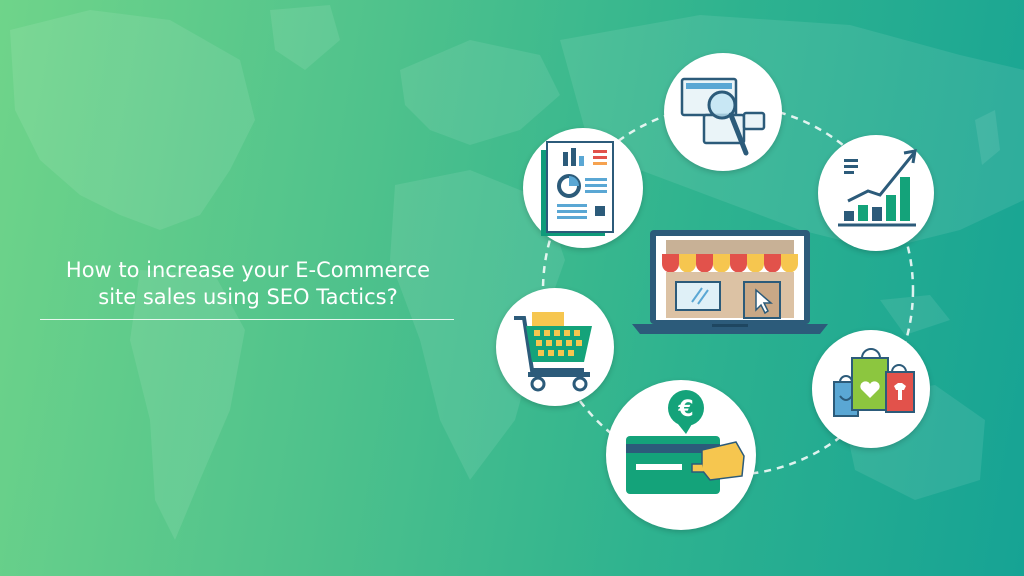 The image size is (1024, 576). Describe the element at coordinates (871, 389) in the screenshot. I see `shopping-bags-icon` at that location.